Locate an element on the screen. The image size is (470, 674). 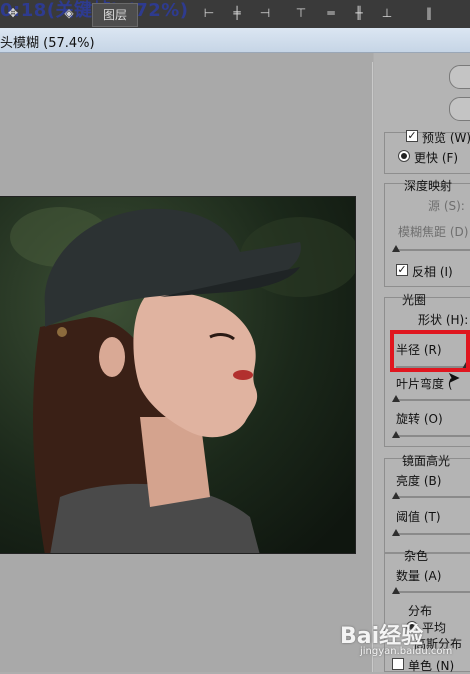
shape-label: 形状 (H): is located at coordinates (443, 320).